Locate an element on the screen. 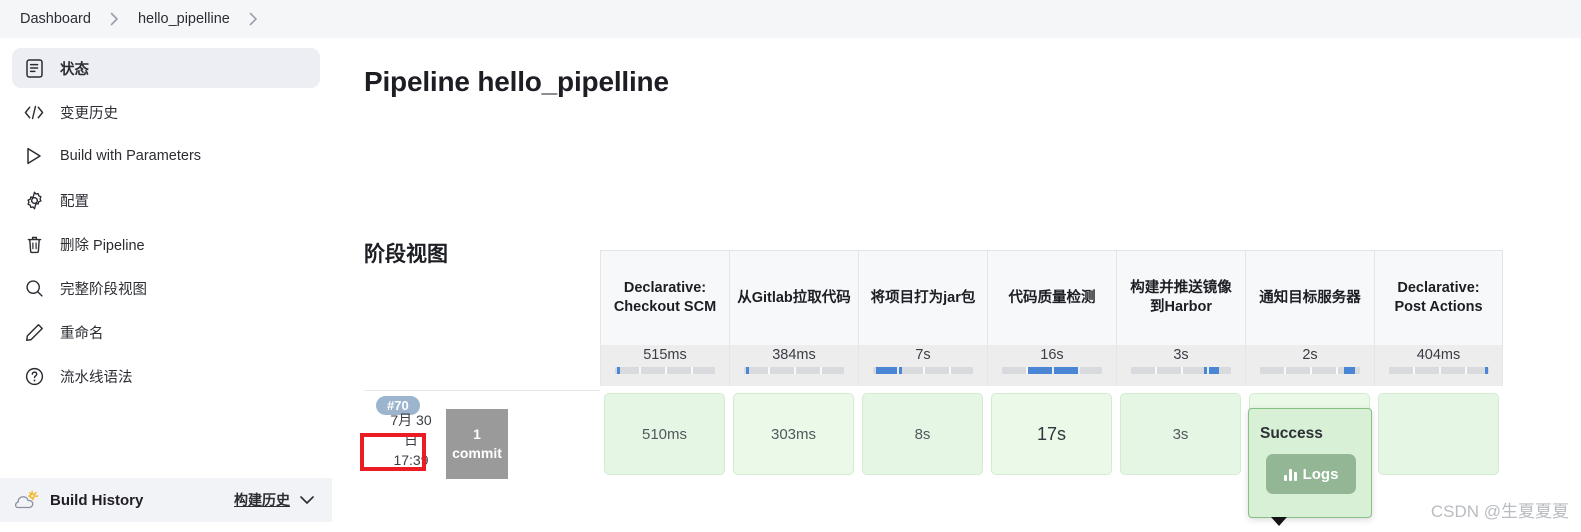  build-stage-duration: 303ms is located at coordinates (793, 434).